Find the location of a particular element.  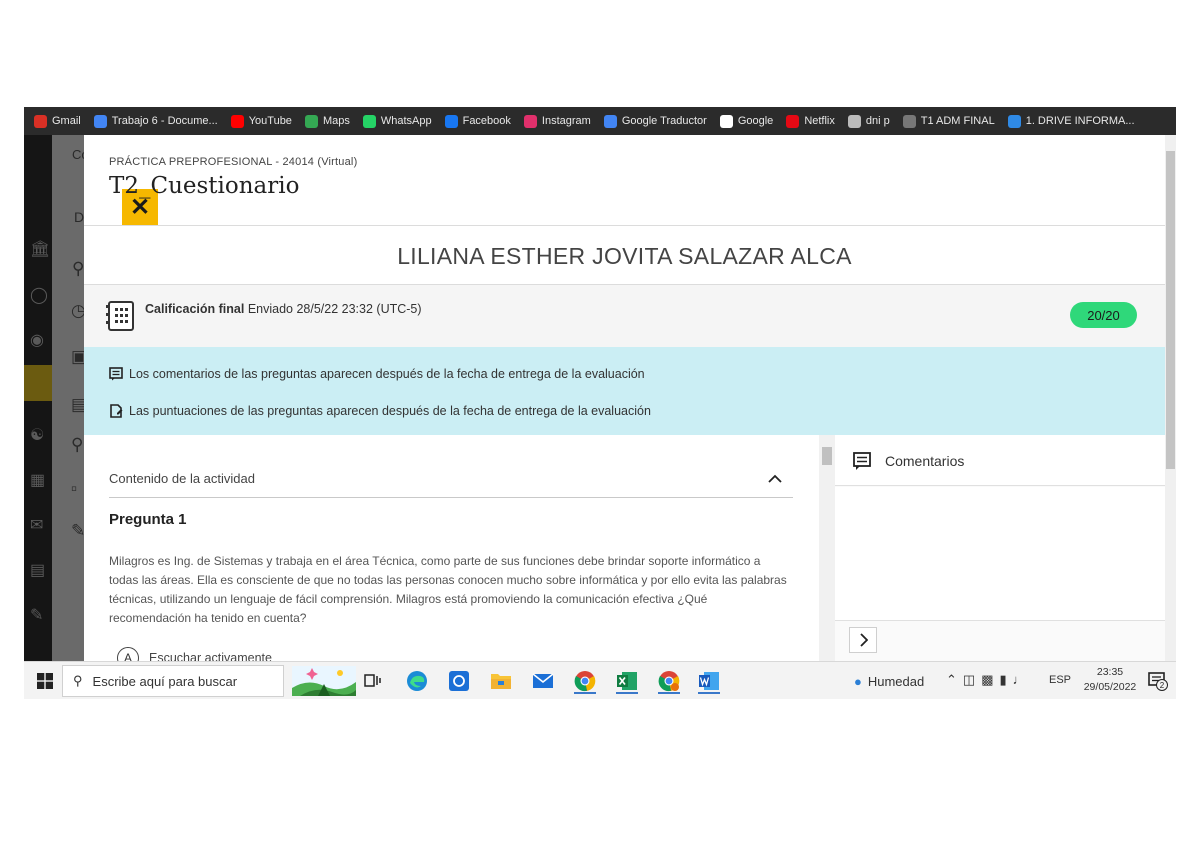

mail-icon: ✉ is located at coordinates (37, 525).